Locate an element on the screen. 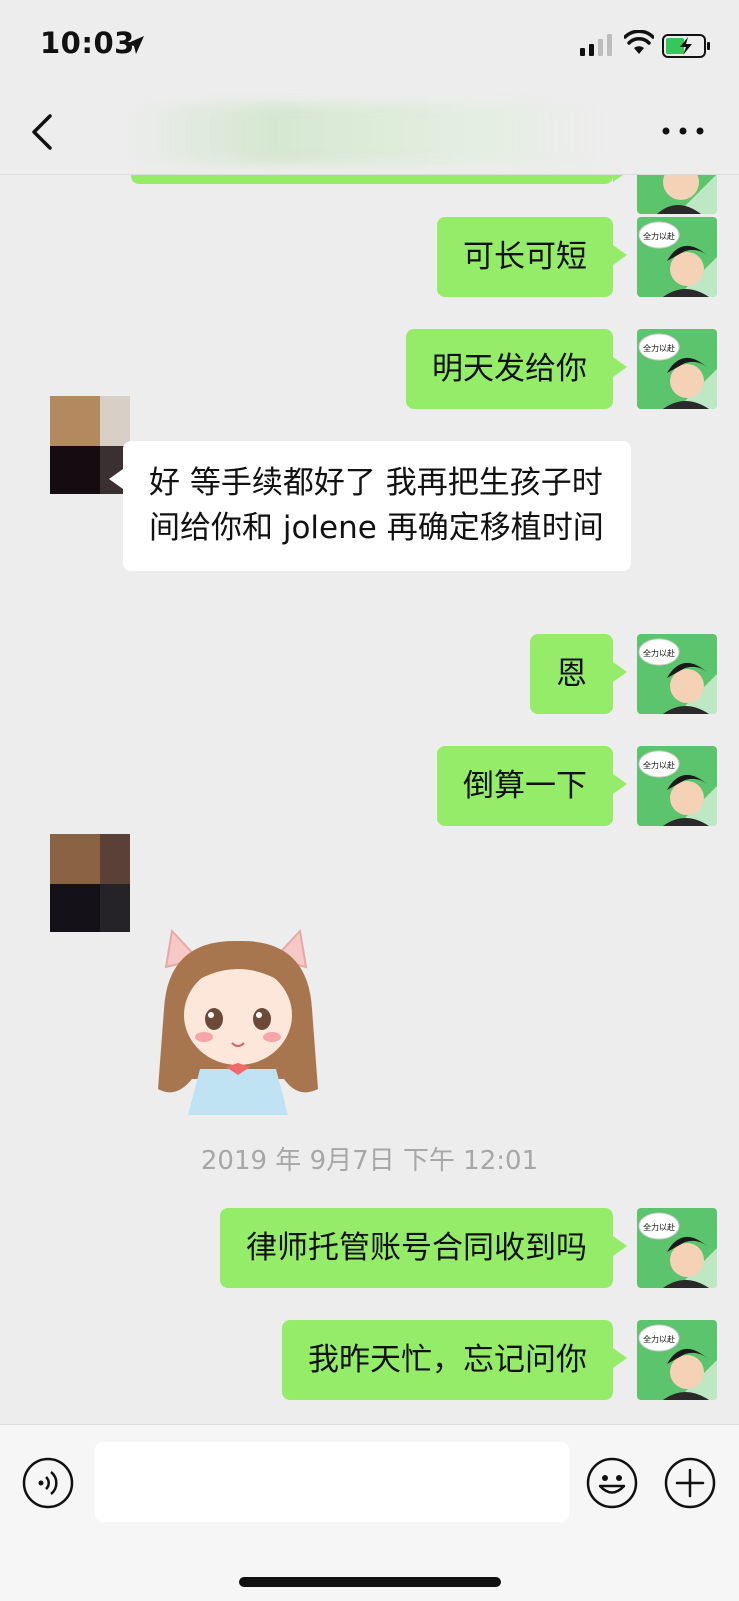  location-arrow-icon is located at coordinates (135, 45).